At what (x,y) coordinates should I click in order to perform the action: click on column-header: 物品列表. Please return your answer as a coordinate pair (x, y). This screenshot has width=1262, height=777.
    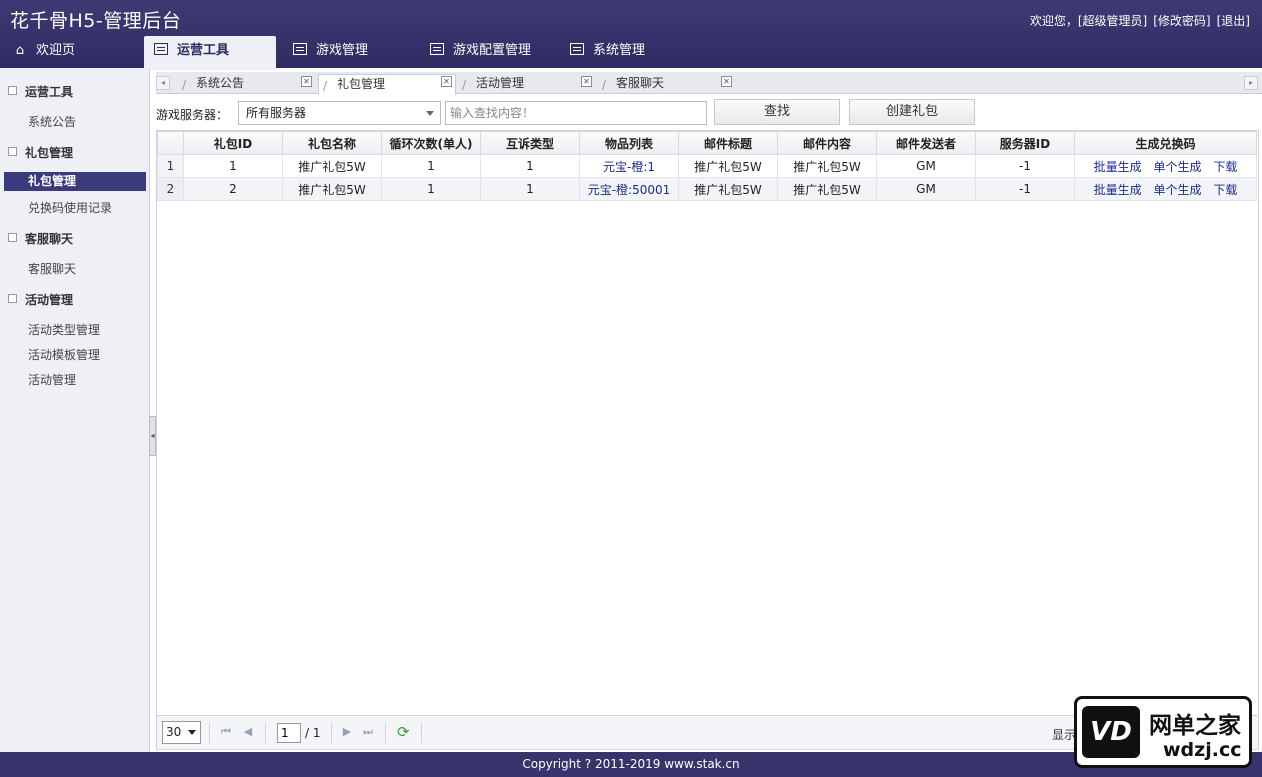
    Looking at the image, I should click on (629, 143).